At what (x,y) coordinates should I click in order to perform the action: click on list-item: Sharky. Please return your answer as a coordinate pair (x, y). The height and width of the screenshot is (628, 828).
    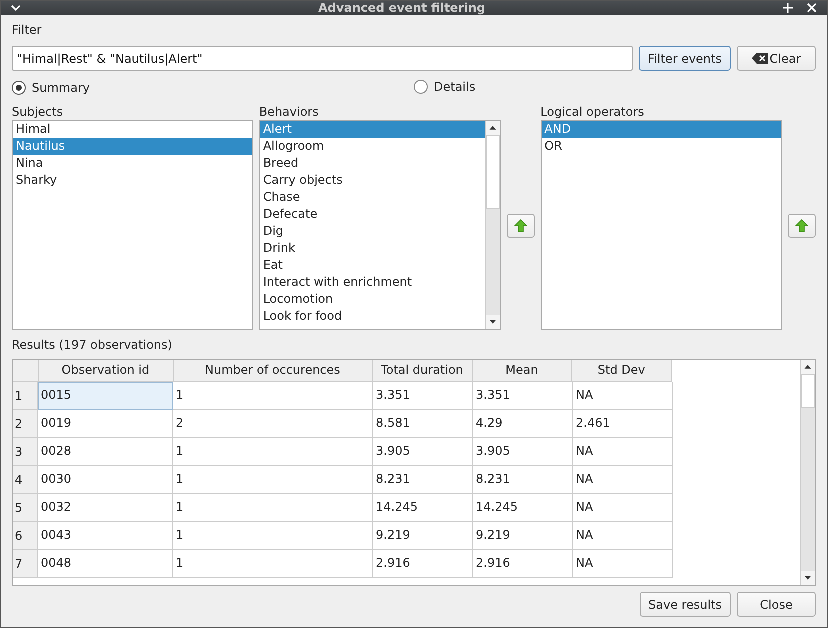
    Looking at the image, I should click on (132, 180).